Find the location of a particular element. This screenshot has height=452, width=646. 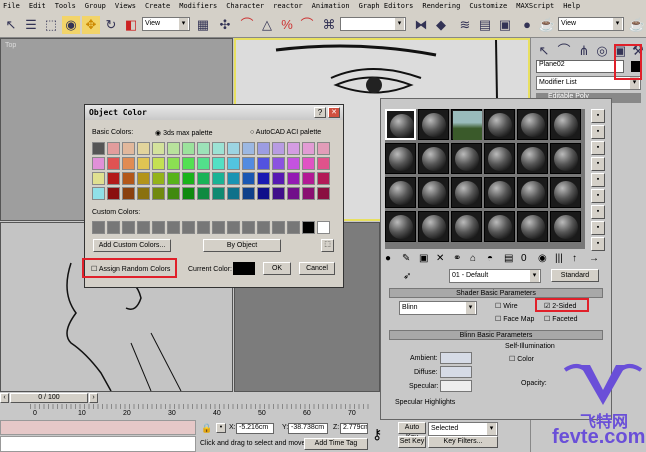

absolute-mode-icon: • is located at coordinates (221, 428).